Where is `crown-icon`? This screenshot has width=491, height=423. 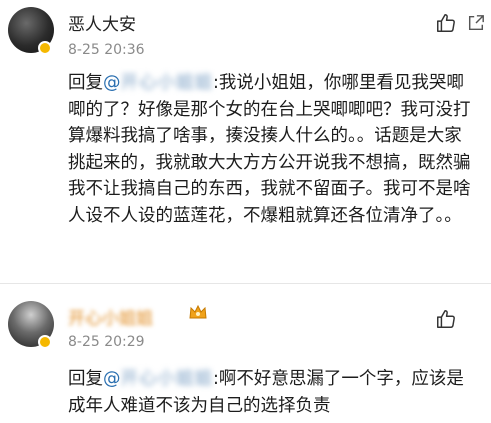
crown-icon is located at coordinates (198, 311).